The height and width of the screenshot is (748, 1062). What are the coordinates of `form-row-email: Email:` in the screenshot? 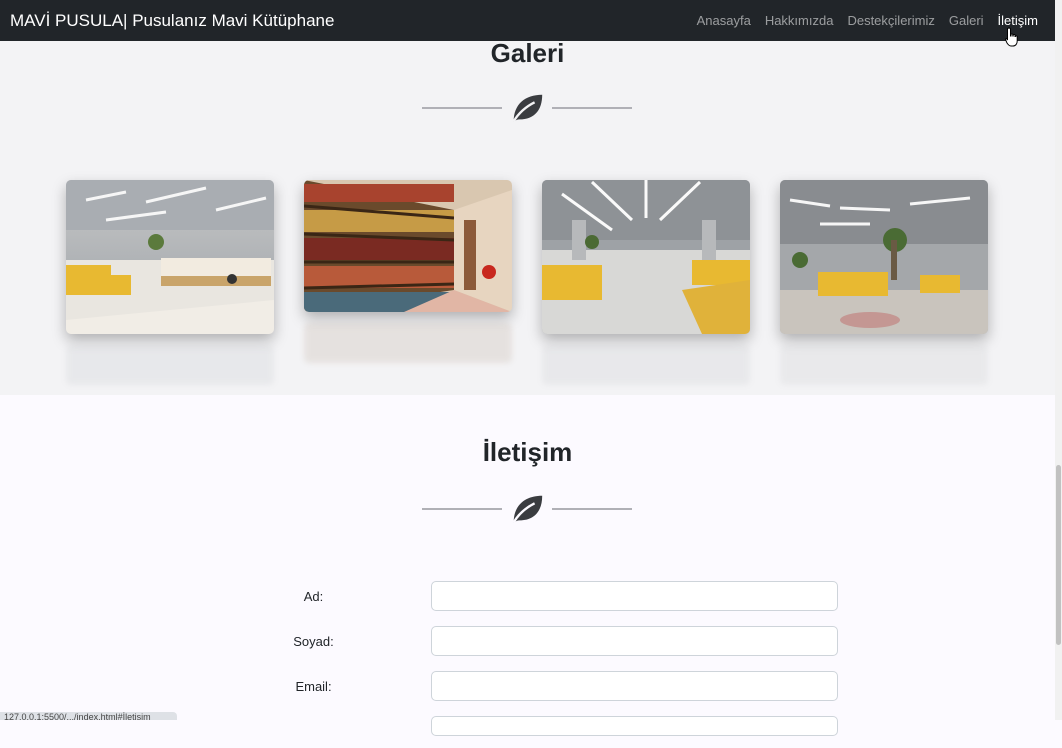 It's located at (527, 687).